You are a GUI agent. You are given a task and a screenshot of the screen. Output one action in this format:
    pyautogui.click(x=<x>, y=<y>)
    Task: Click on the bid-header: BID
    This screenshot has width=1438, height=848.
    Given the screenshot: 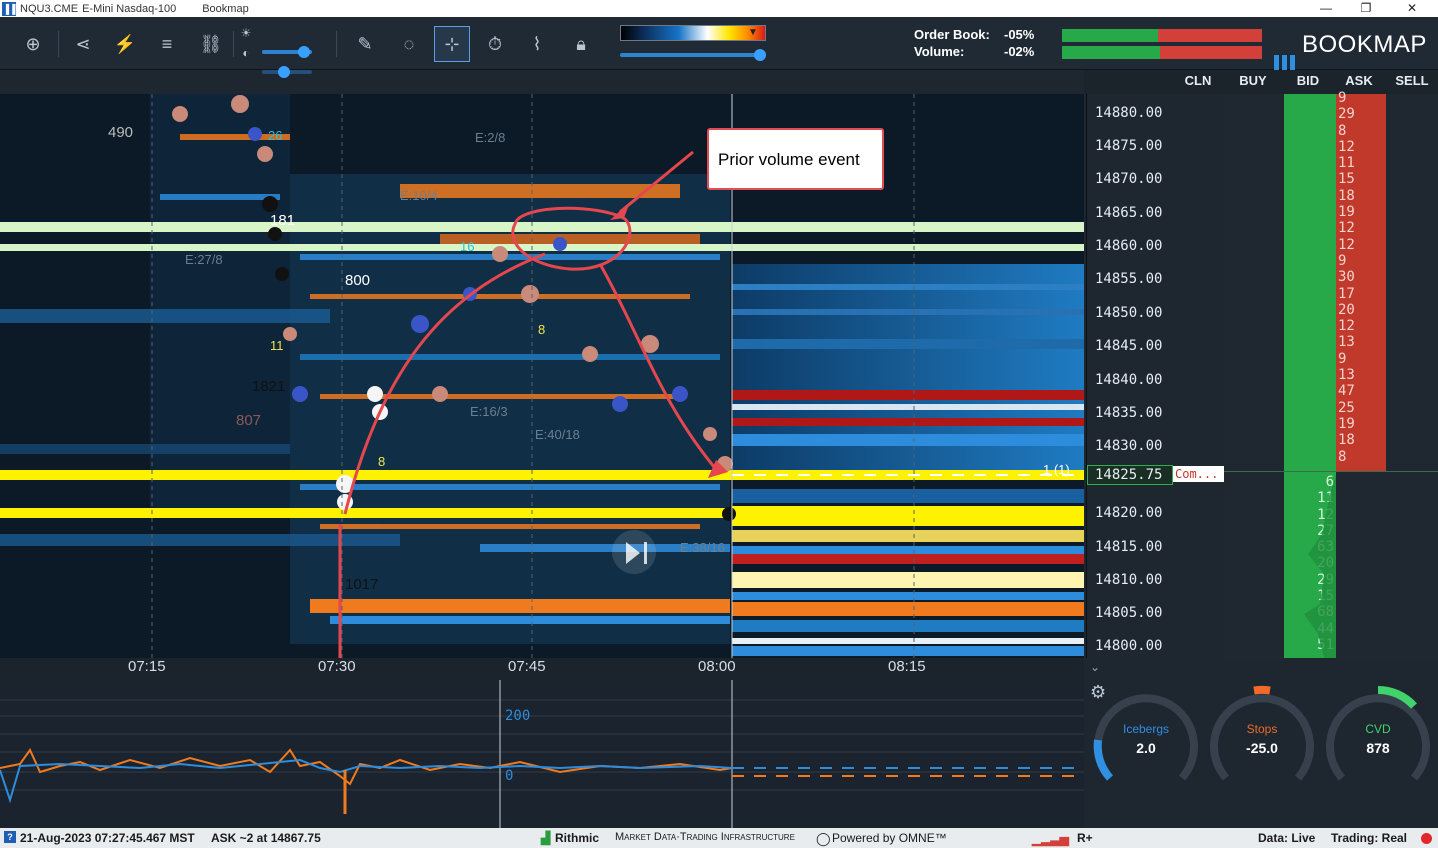 What is the action you would take?
    pyautogui.click(x=1308, y=81)
    